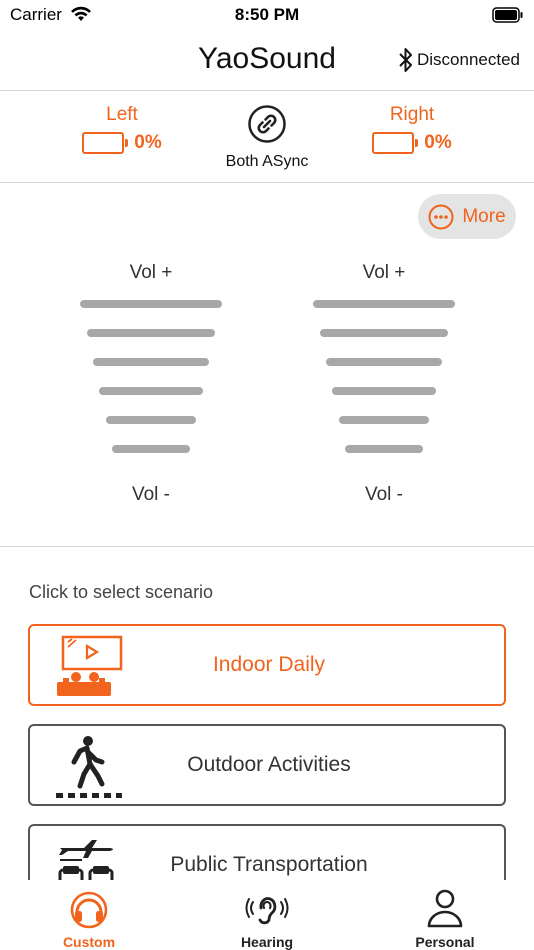 Image resolution: width=534 pixels, height=950 pixels. I want to click on scenario-label: Public Transportation, so click(269, 864).